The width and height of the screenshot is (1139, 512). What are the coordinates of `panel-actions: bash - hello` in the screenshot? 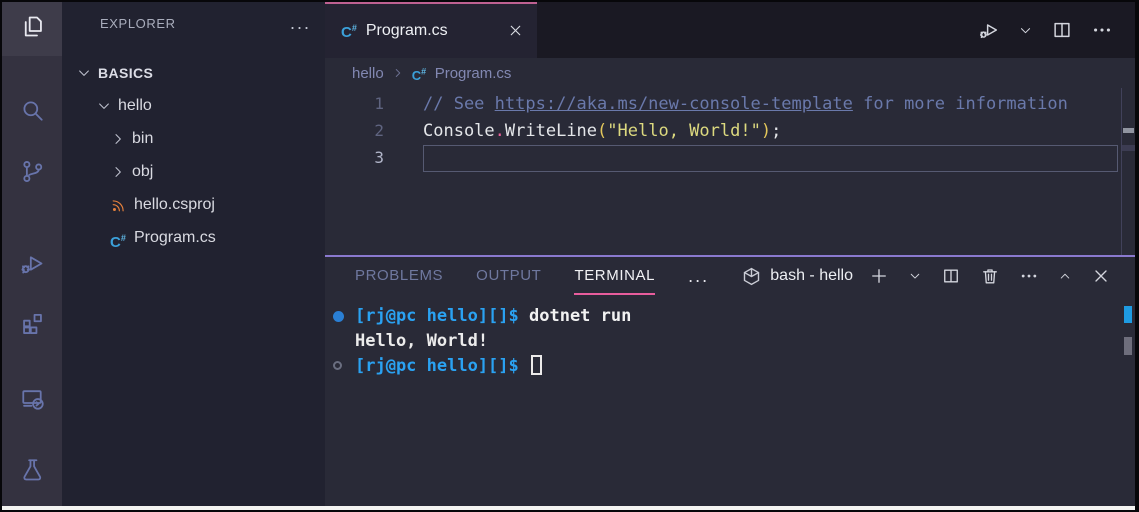 It's located at (926, 276).